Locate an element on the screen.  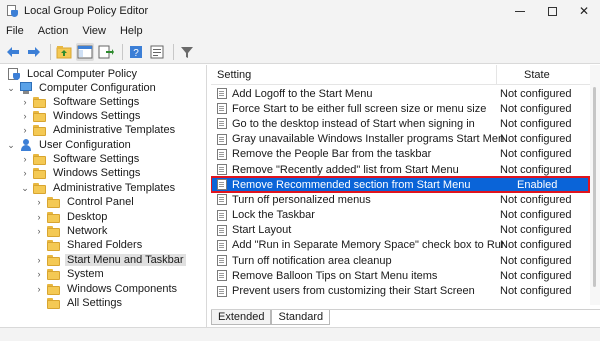
tree-item-all-settings: All Settings is located at coordinates (79, 303).